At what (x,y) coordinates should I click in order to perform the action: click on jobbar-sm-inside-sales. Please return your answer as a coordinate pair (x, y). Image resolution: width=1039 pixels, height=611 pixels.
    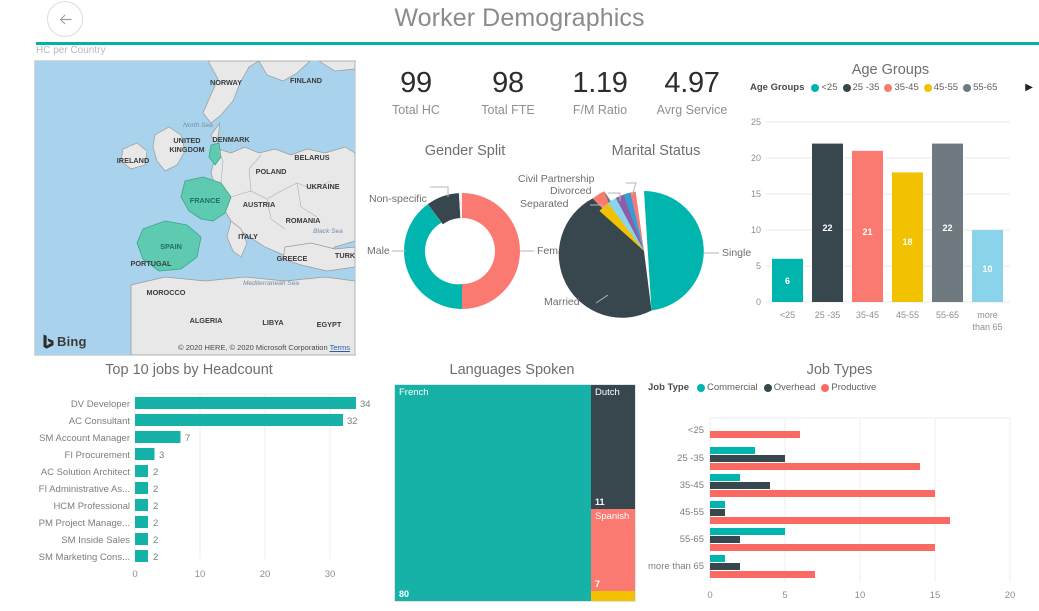
    Looking at the image, I should click on (141, 539).